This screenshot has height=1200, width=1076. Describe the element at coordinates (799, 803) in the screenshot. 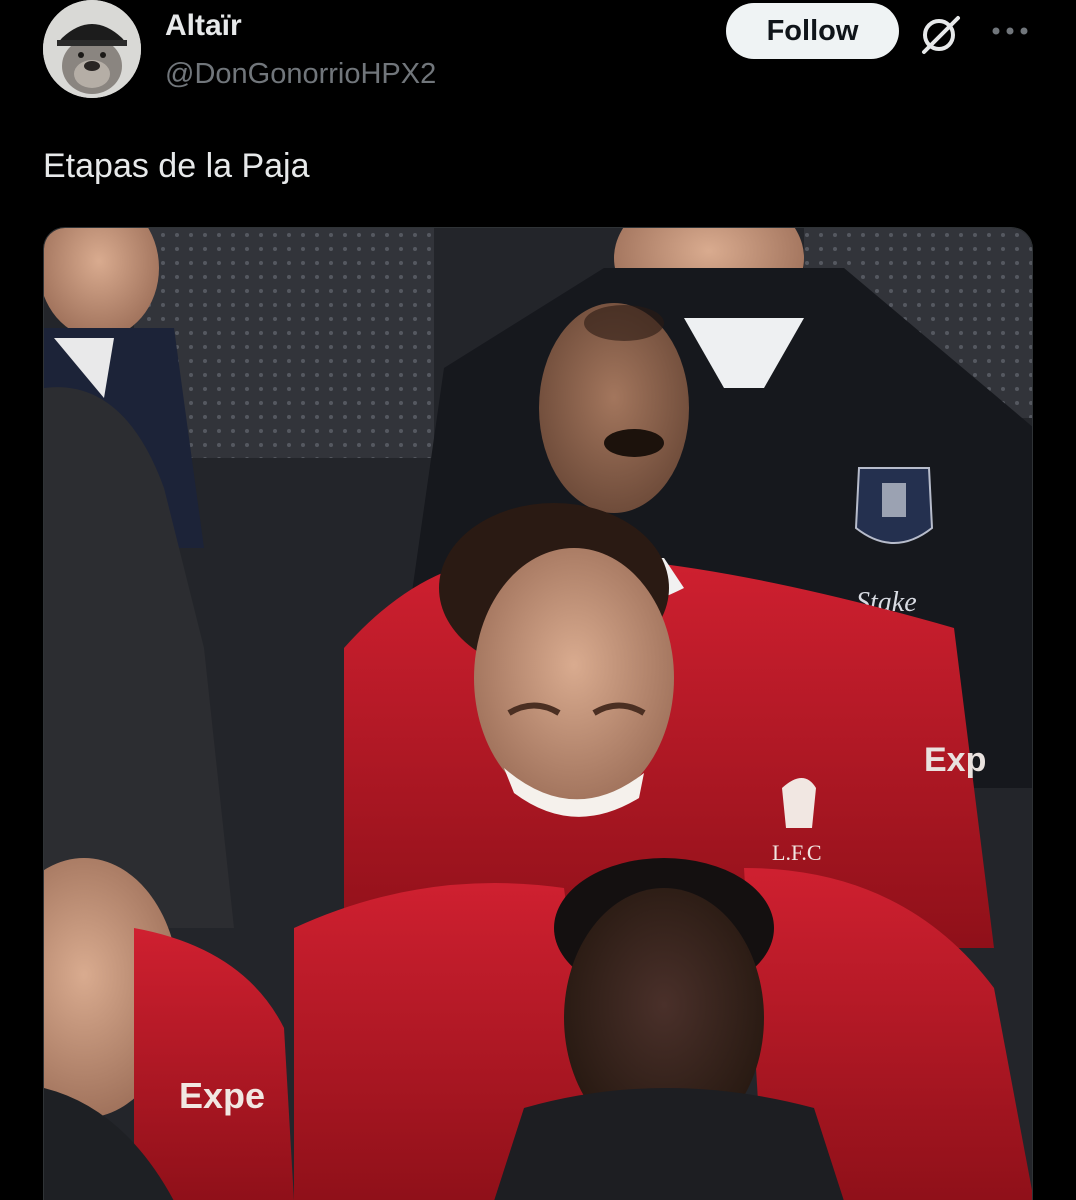

I see `liverbird-crest-icon` at that location.